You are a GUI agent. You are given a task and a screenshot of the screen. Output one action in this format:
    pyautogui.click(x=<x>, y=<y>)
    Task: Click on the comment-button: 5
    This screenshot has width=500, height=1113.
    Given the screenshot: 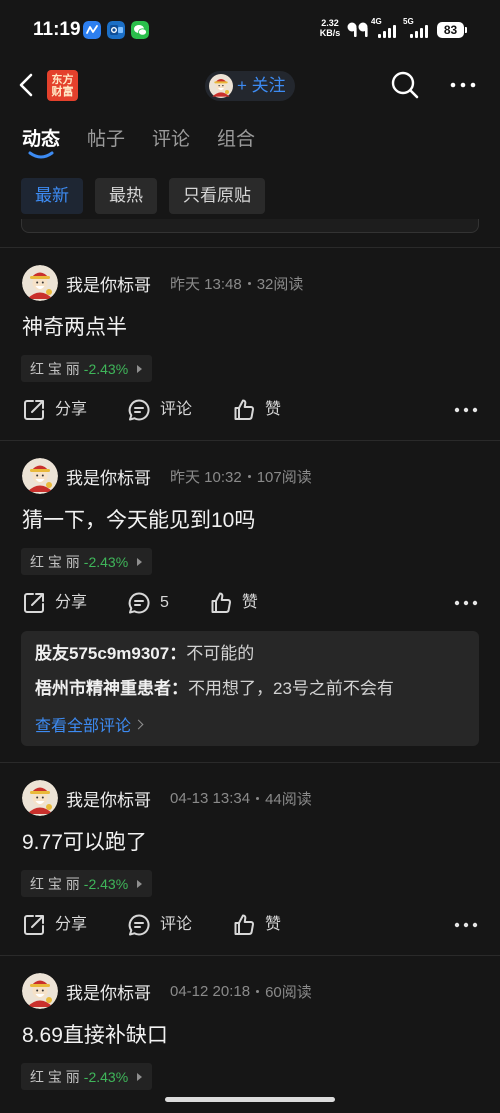 What is the action you would take?
    pyautogui.click(x=148, y=603)
    